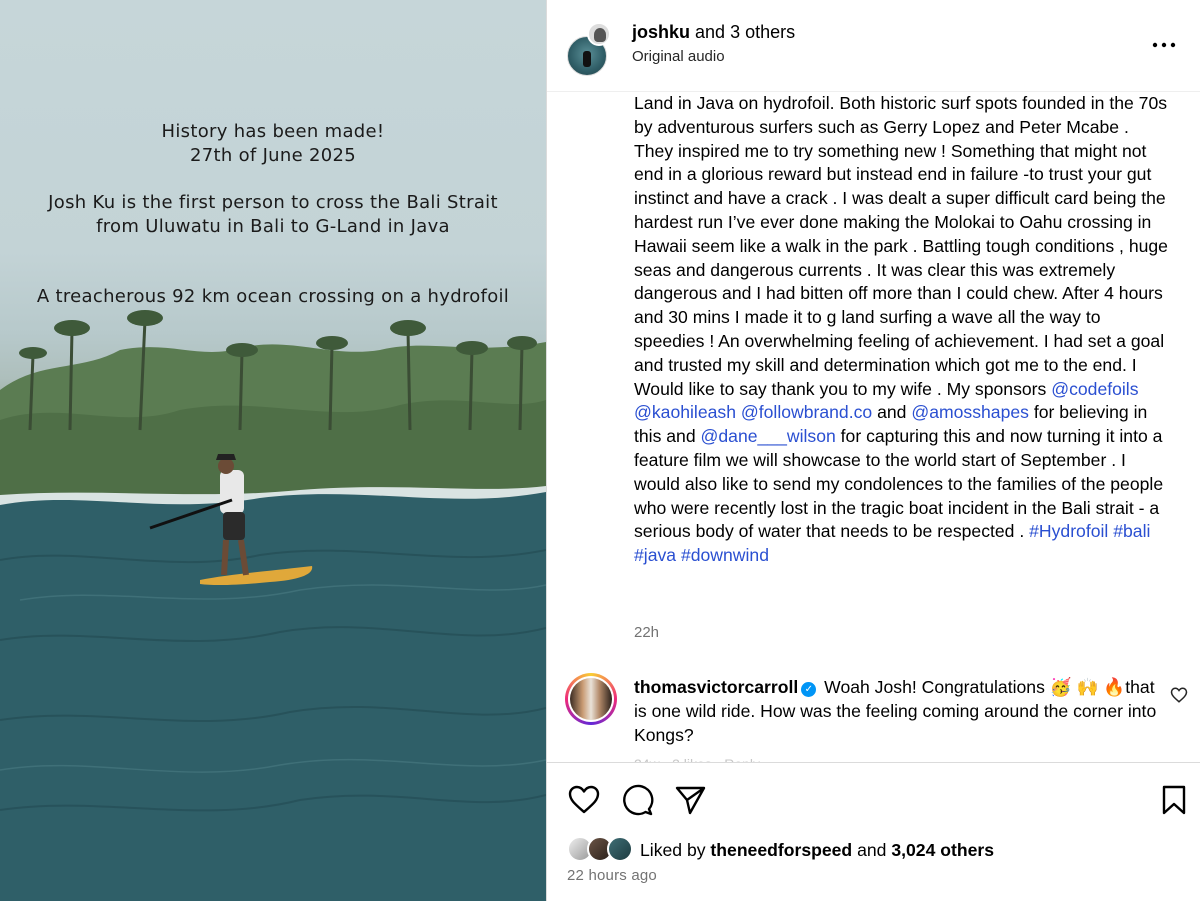  What do you see at coordinates (1131, 531) in the screenshot?
I see `hashtag-link: #bali` at bounding box center [1131, 531].